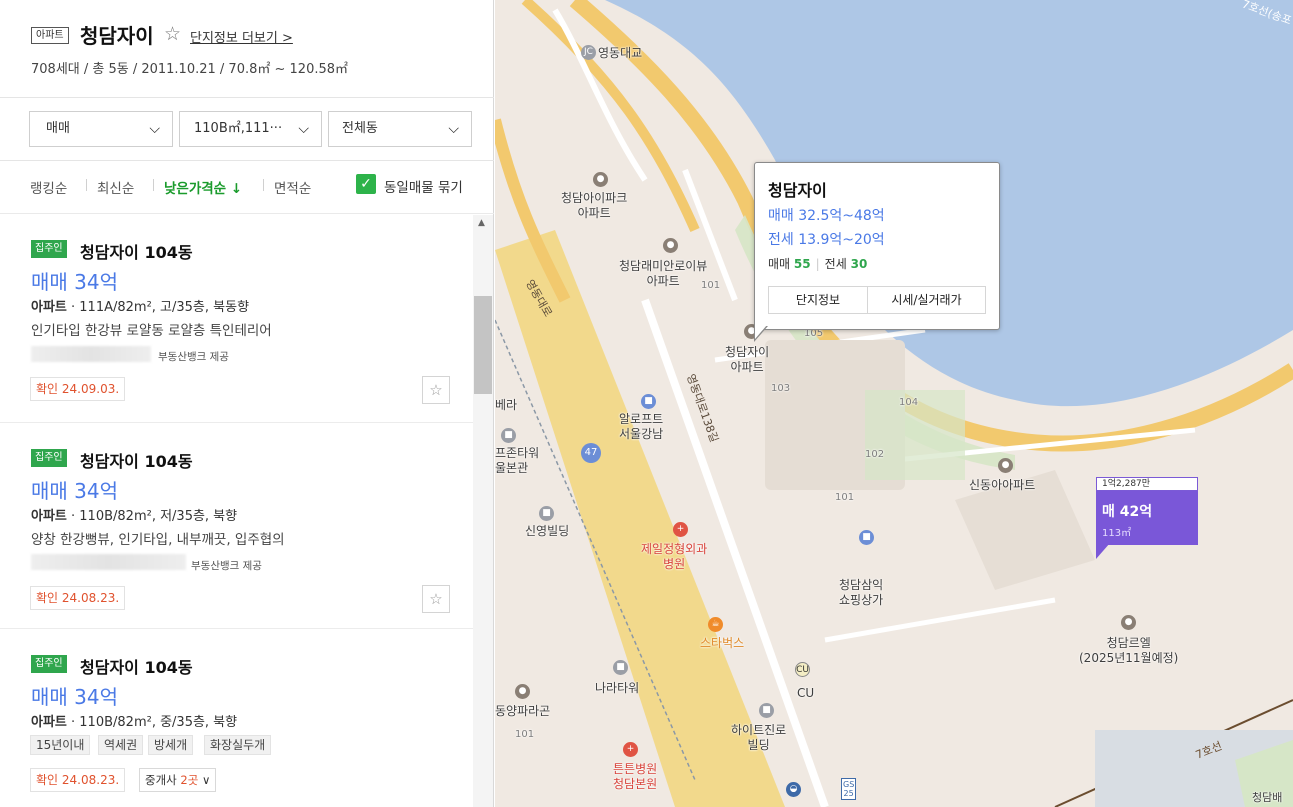 This screenshot has height=807, width=1293. I want to click on junction-icon: JC, so click(588, 52).